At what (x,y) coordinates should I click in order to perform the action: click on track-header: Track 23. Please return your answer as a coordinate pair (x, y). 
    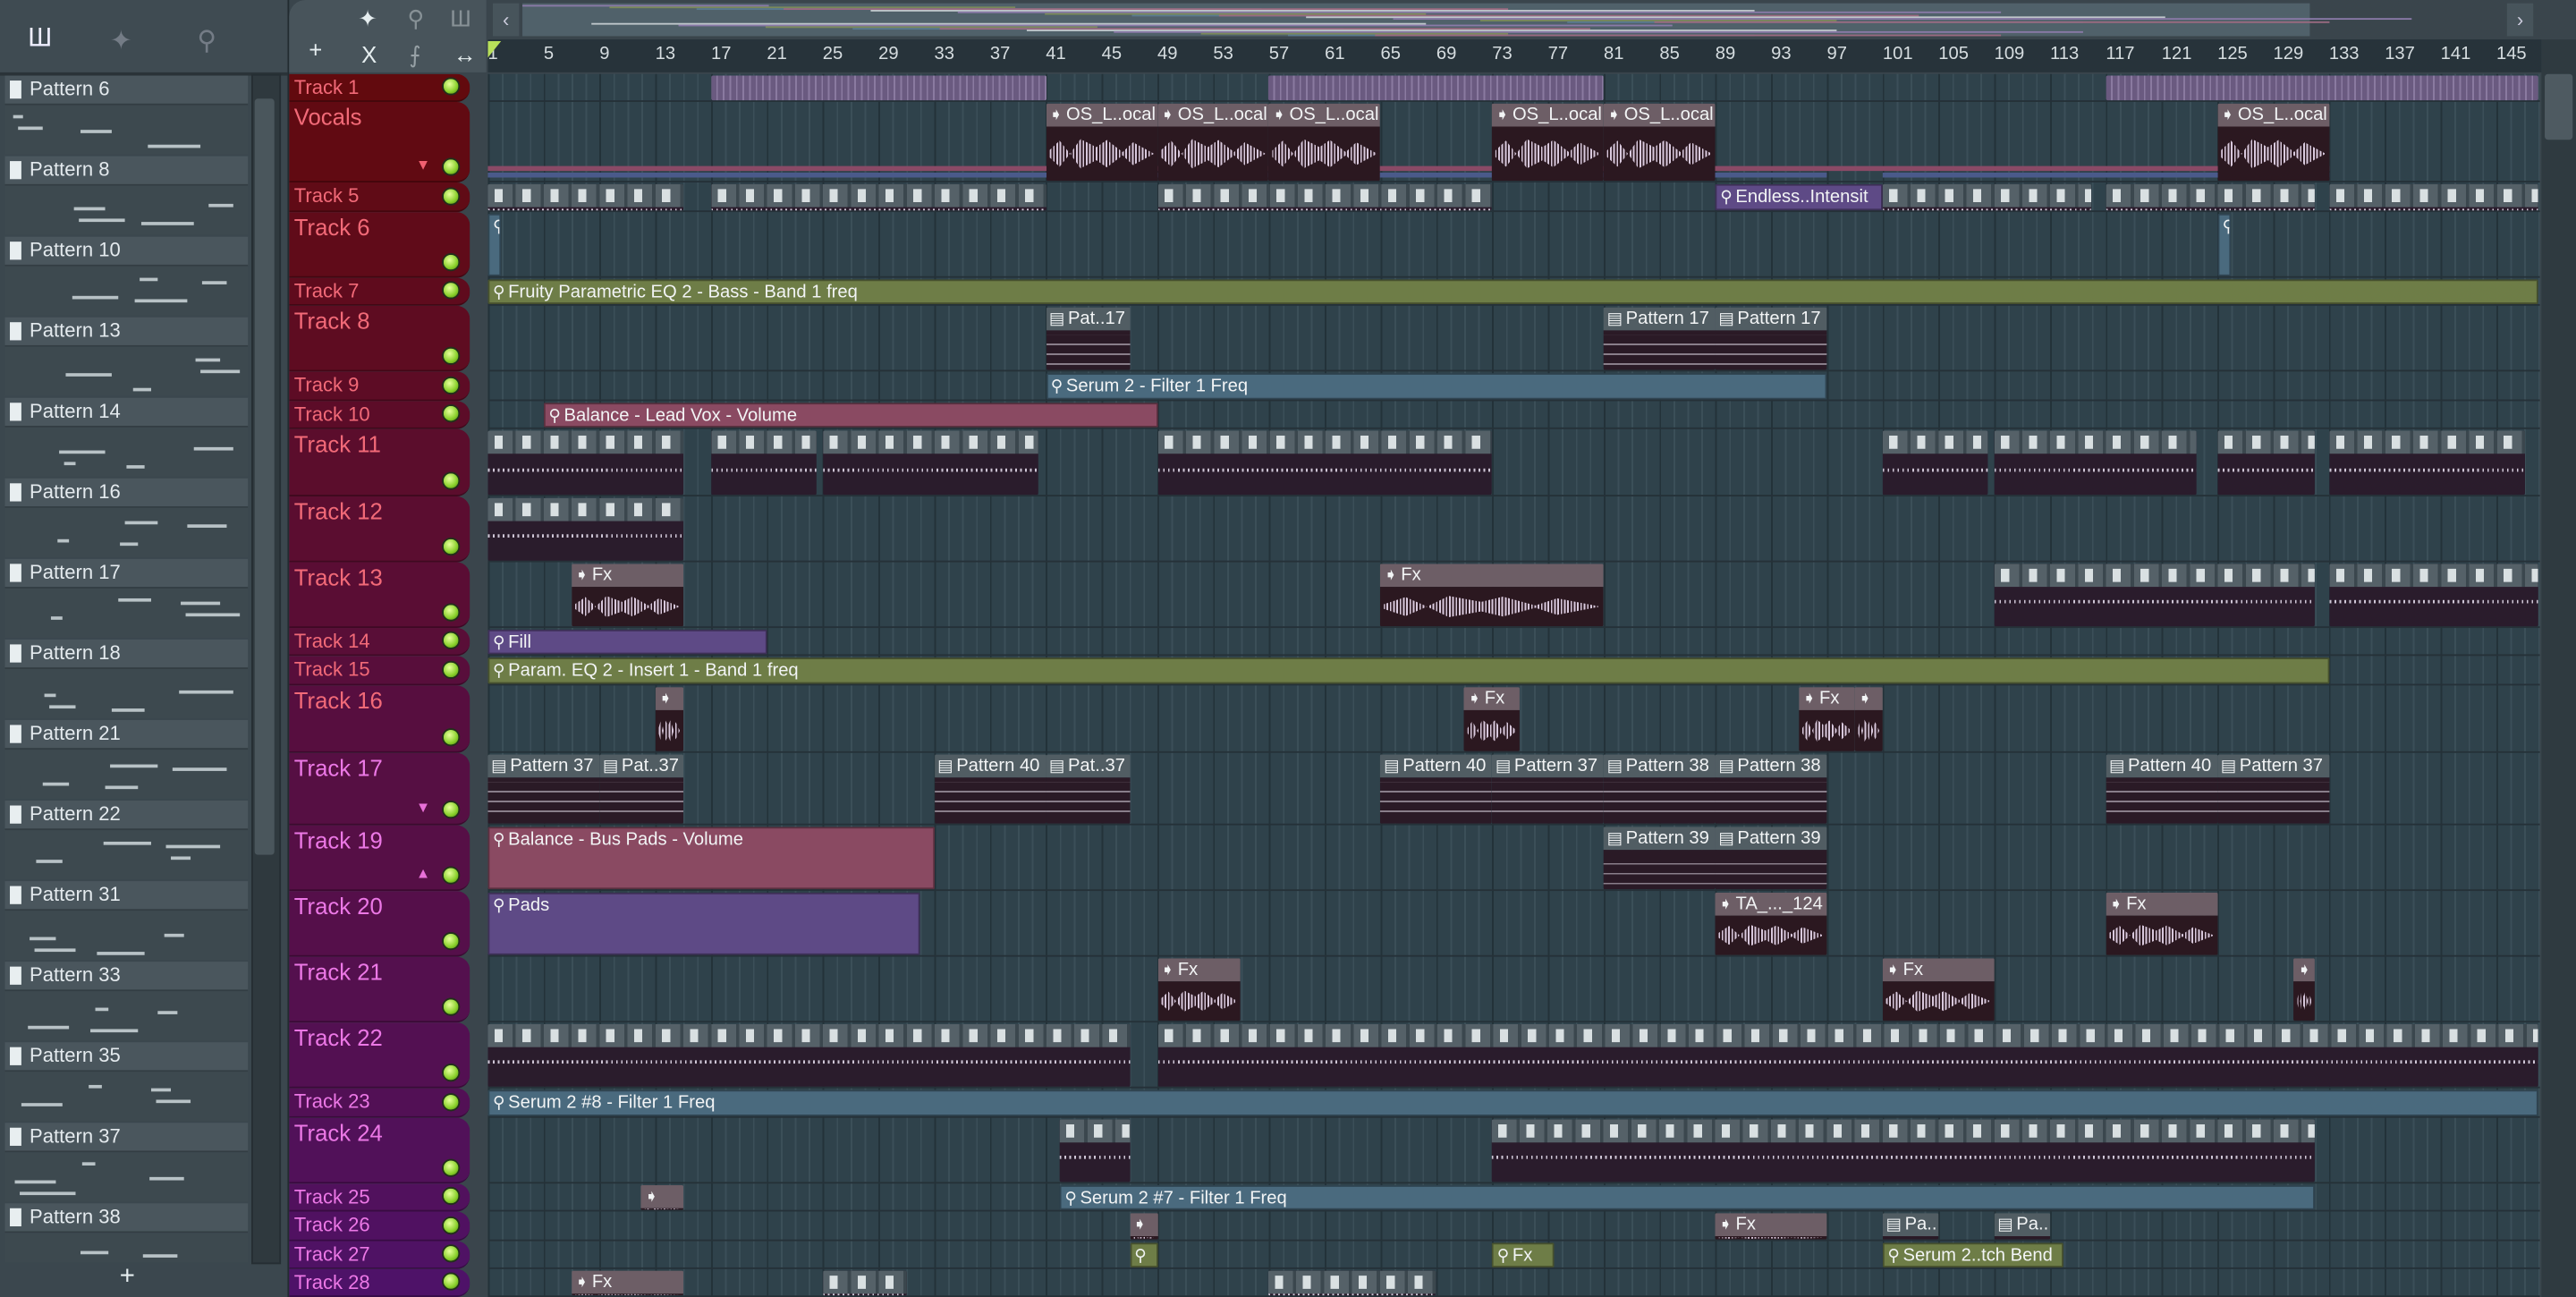
    Looking at the image, I should click on (379, 1103).